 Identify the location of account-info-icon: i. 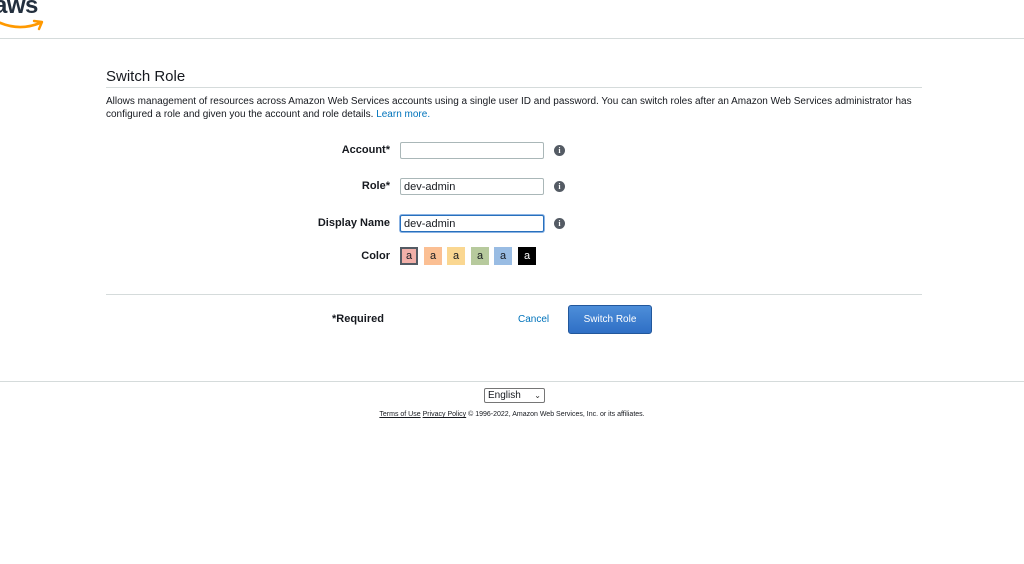
(559, 150).